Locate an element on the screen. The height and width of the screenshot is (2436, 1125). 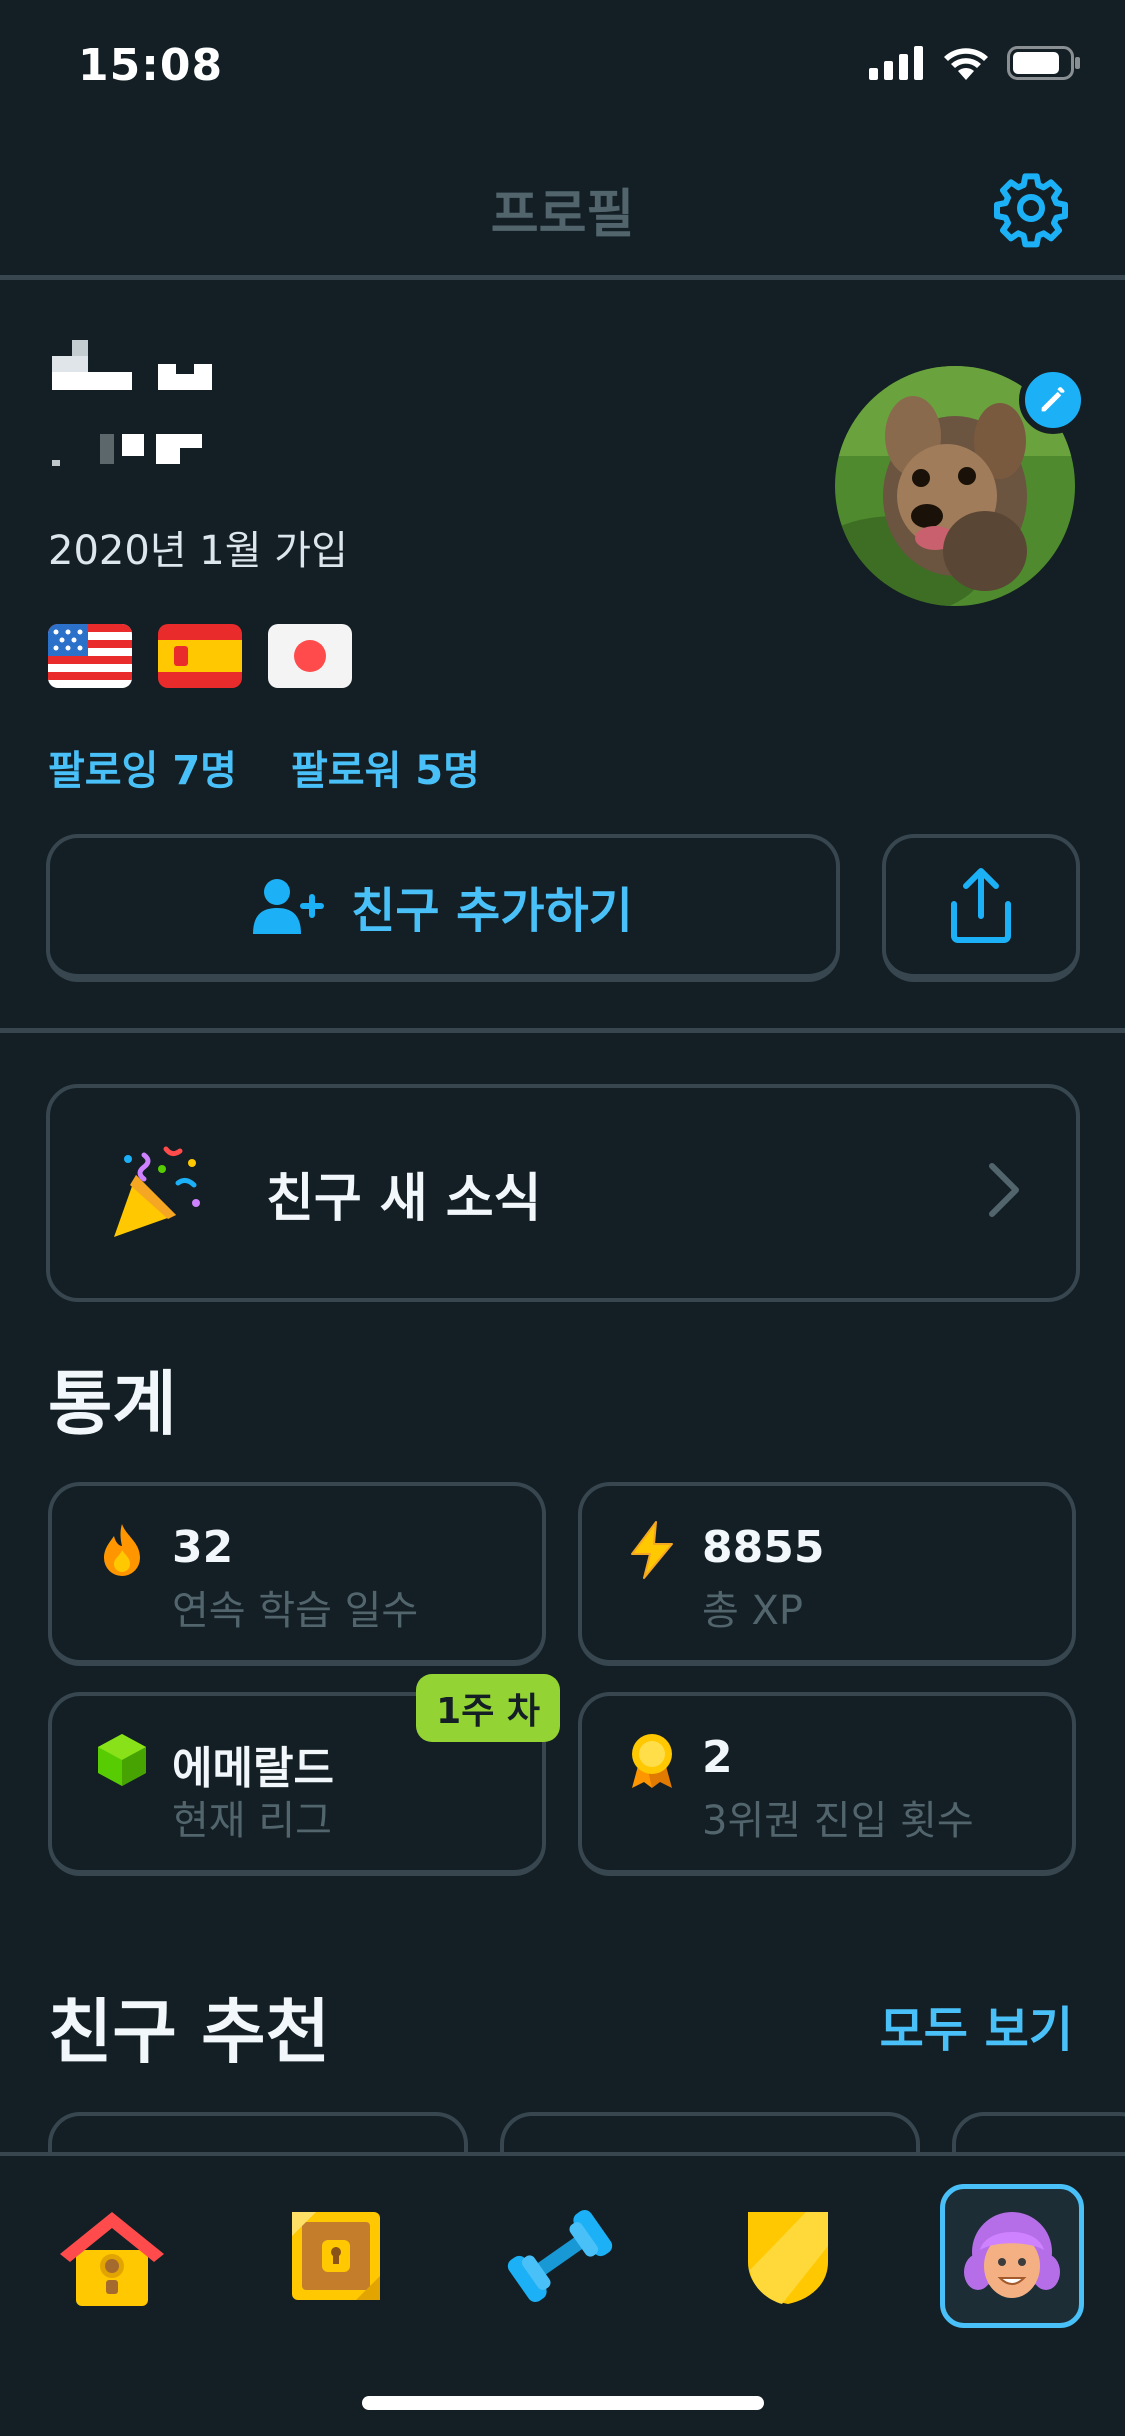
status-icons is located at coordinates (975, 63).